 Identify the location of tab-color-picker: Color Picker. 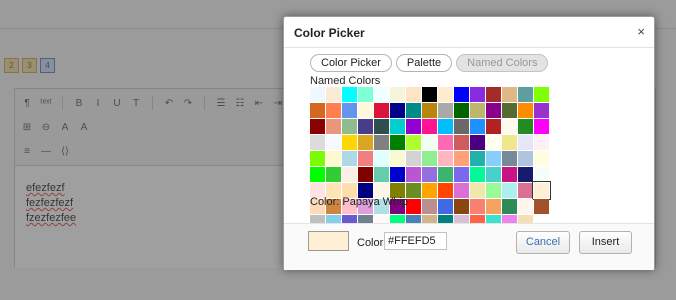
(351, 63).